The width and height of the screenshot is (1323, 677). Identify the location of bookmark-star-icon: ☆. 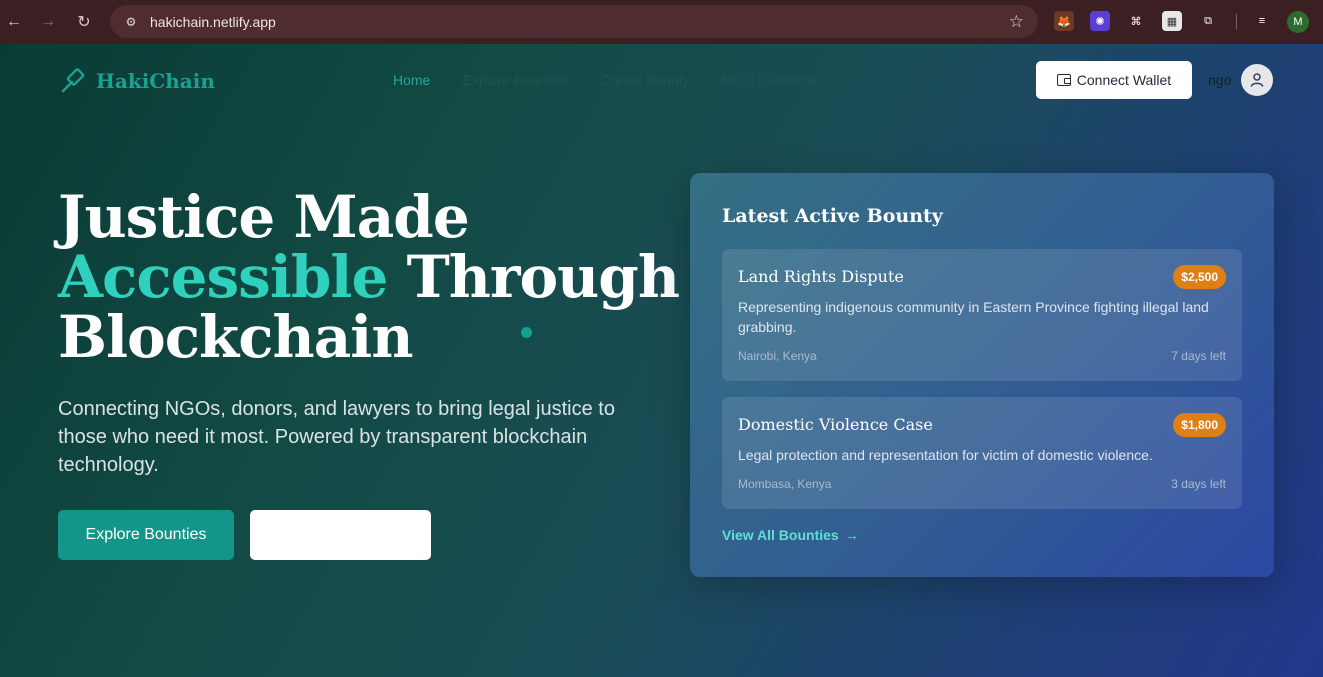
(1016, 22).